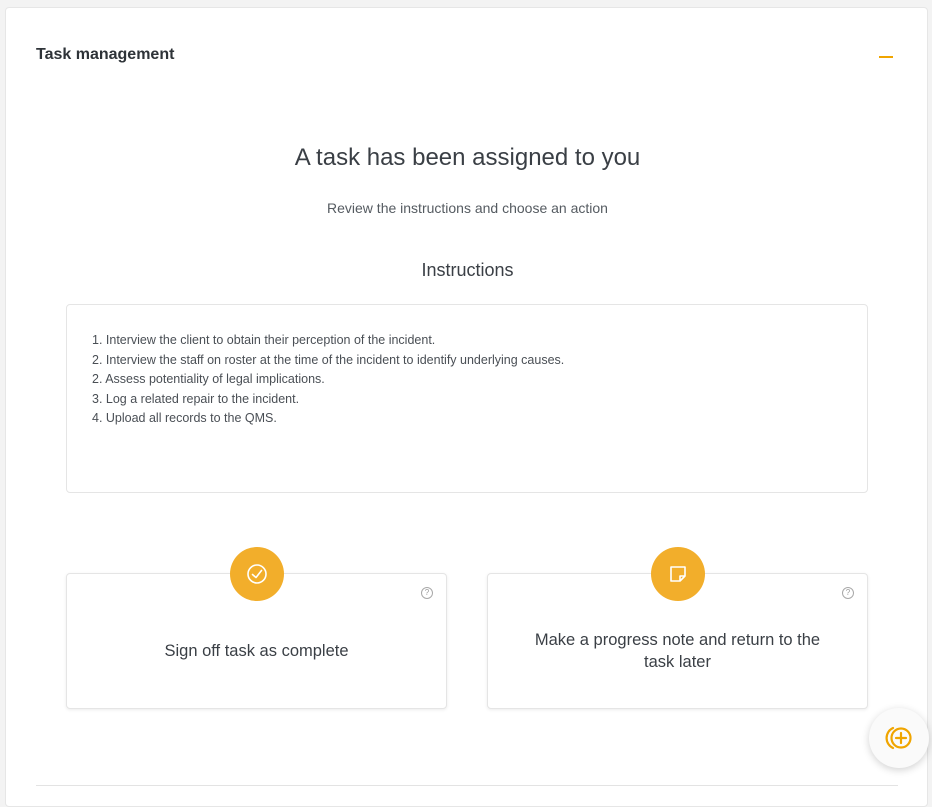  I want to click on collapse-button, so click(886, 56).